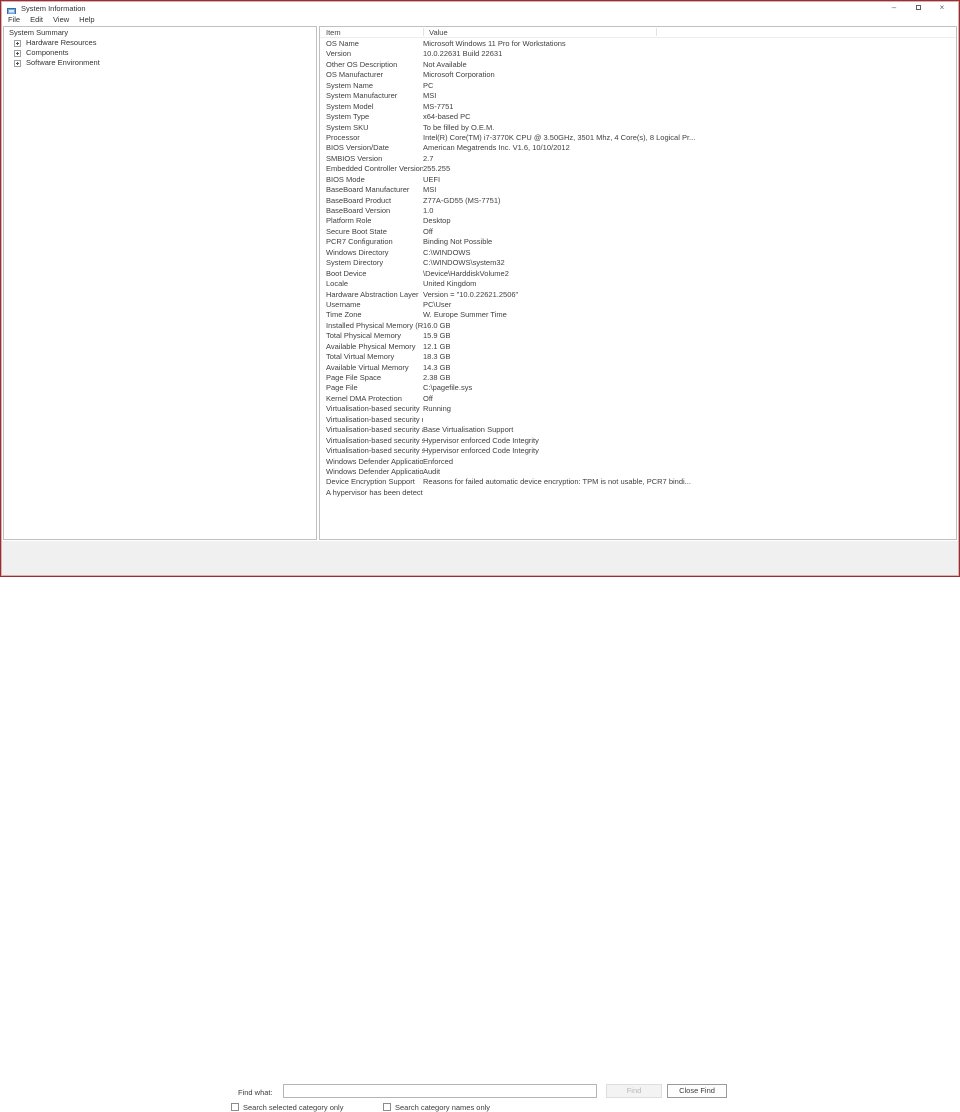 The width and height of the screenshot is (960, 1112). I want to click on item-cell: Device Encryption Support, so click(370, 482).